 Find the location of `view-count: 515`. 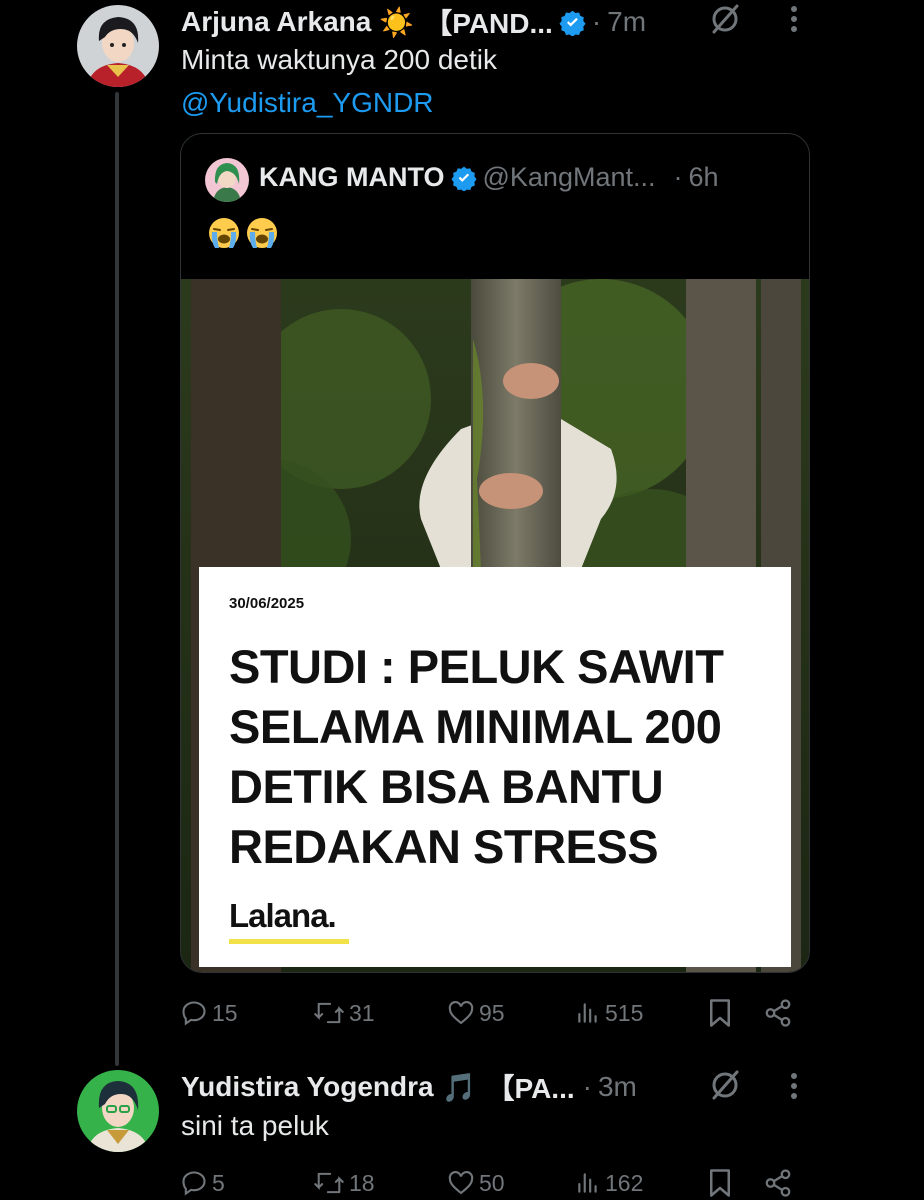

view-count: 515 is located at coordinates (624, 1012).